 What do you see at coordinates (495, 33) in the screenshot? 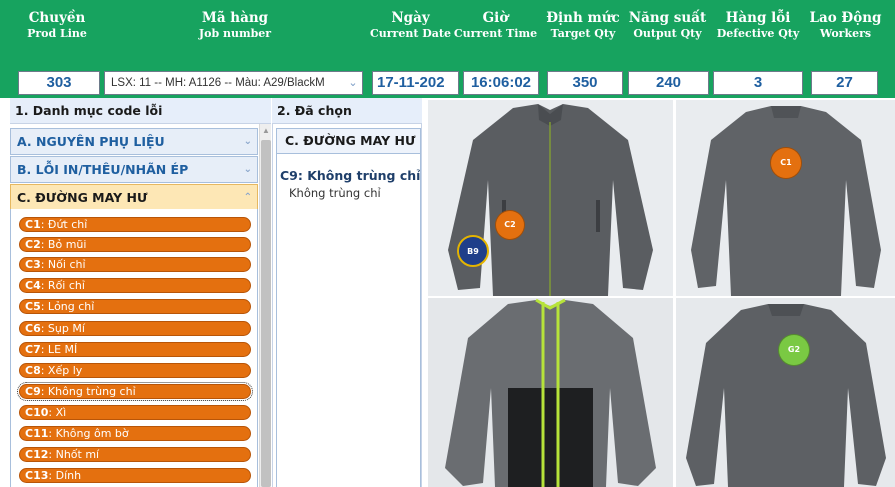
I see `col-time-en: Current Time` at bounding box center [495, 33].